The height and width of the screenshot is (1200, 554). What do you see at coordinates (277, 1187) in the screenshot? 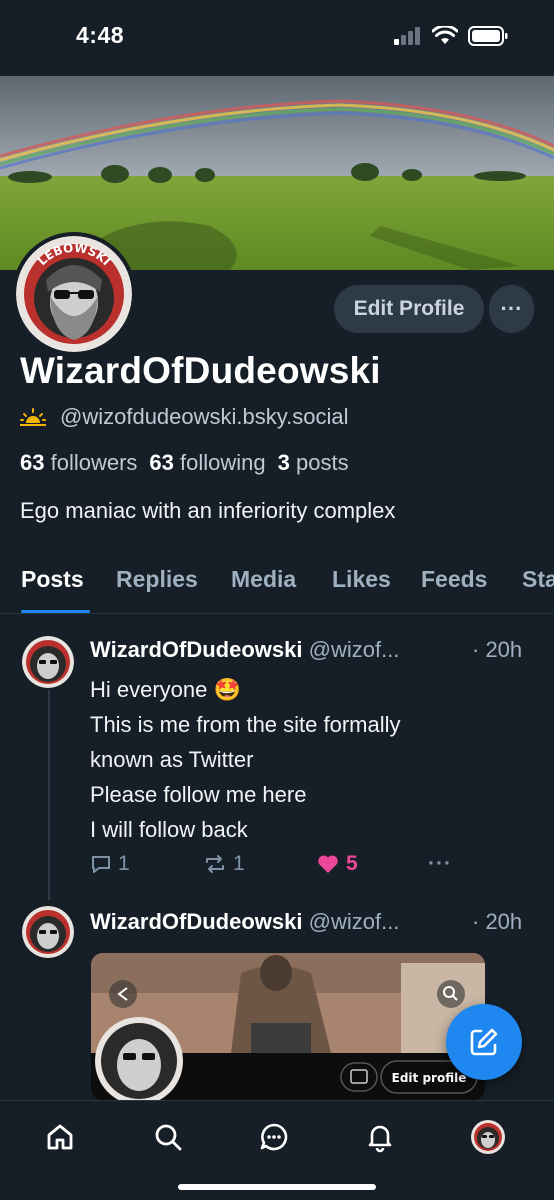
I see `home-indicator` at bounding box center [277, 1187].